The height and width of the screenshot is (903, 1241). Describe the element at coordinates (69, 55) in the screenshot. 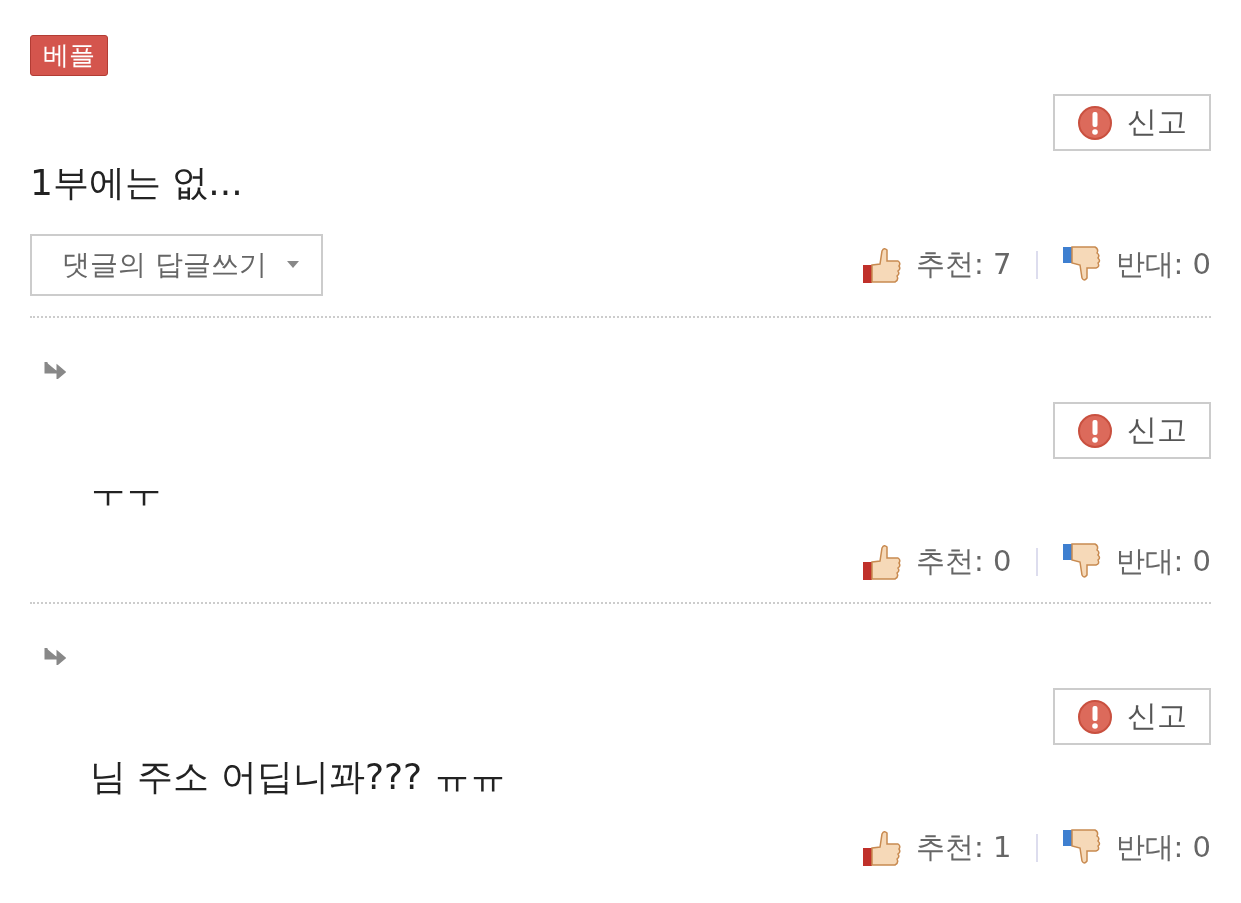

I see `best-badge: 베플` at that location.